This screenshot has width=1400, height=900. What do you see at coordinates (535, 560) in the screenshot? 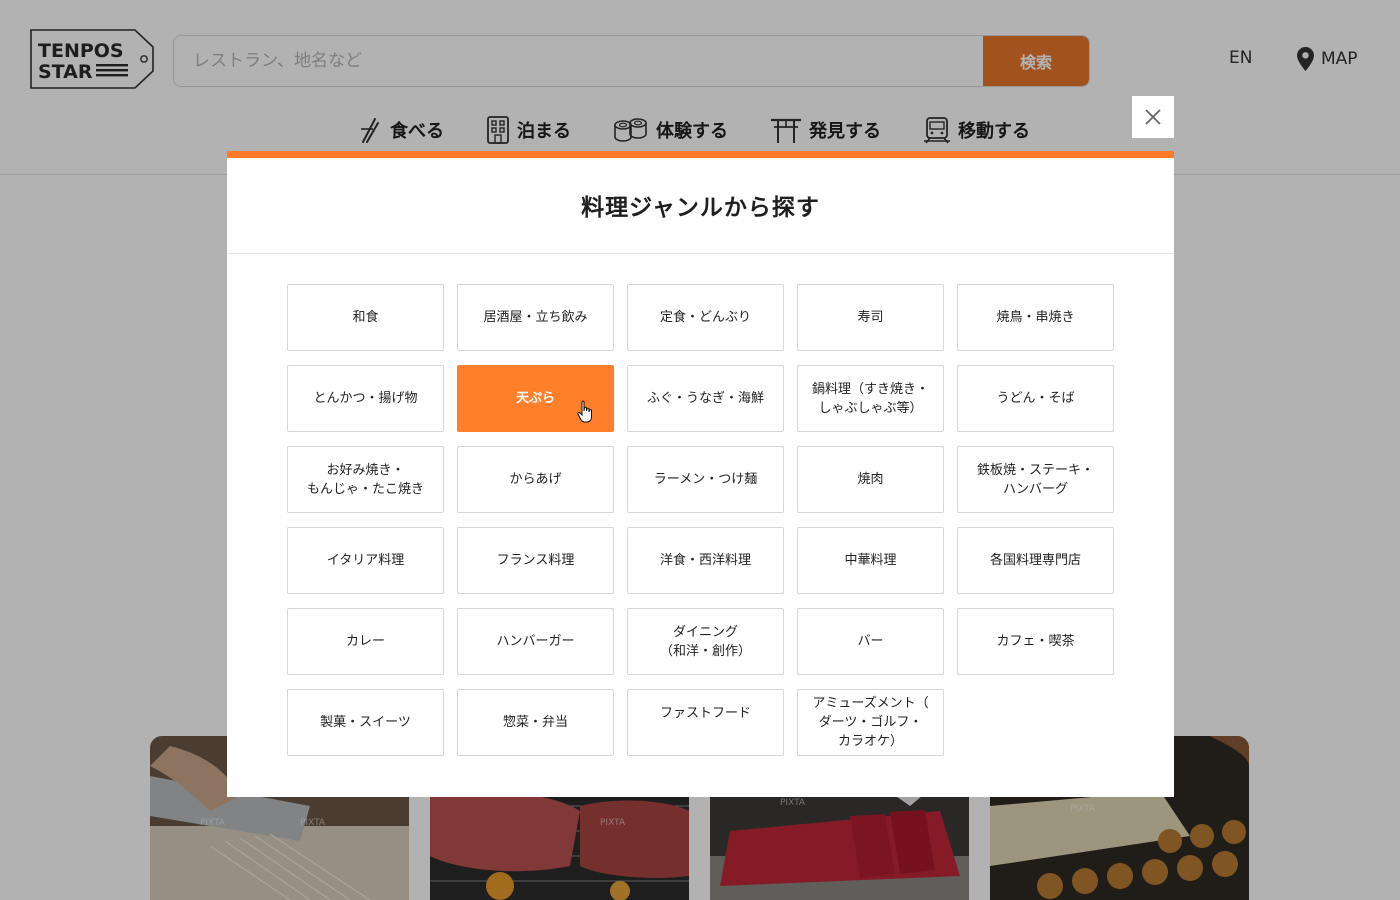
I see `genre-button: フランス料理` at bounding box center [535, 560].